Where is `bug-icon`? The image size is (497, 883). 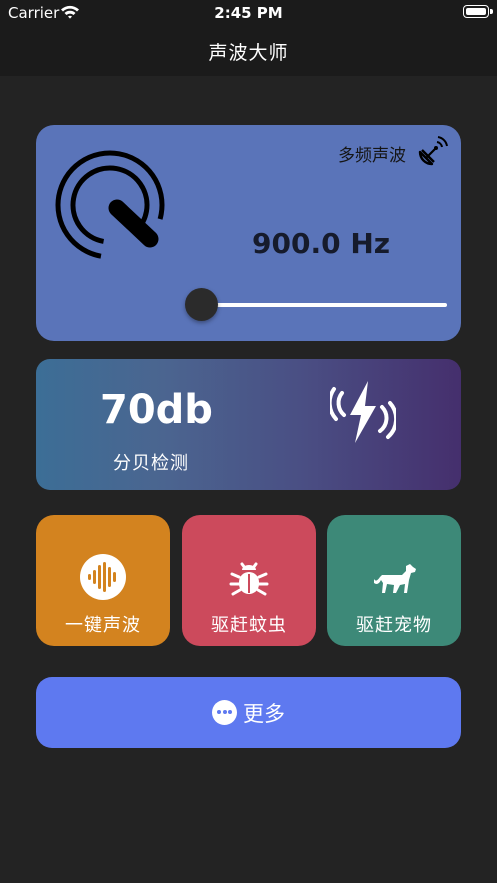 bug-icon is located at coordinates (249, 579).